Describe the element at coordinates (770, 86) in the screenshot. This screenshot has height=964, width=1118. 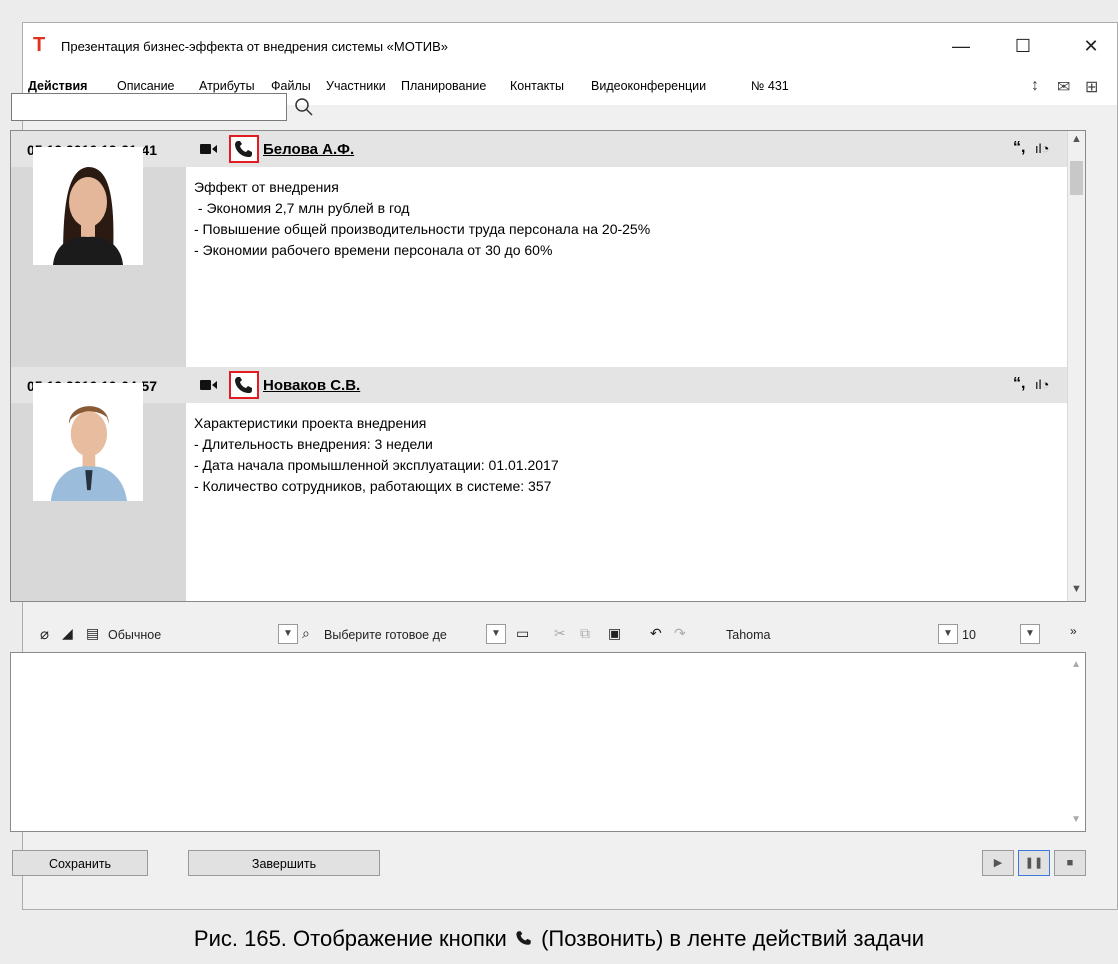
I see `task-number: № 431` at that location.